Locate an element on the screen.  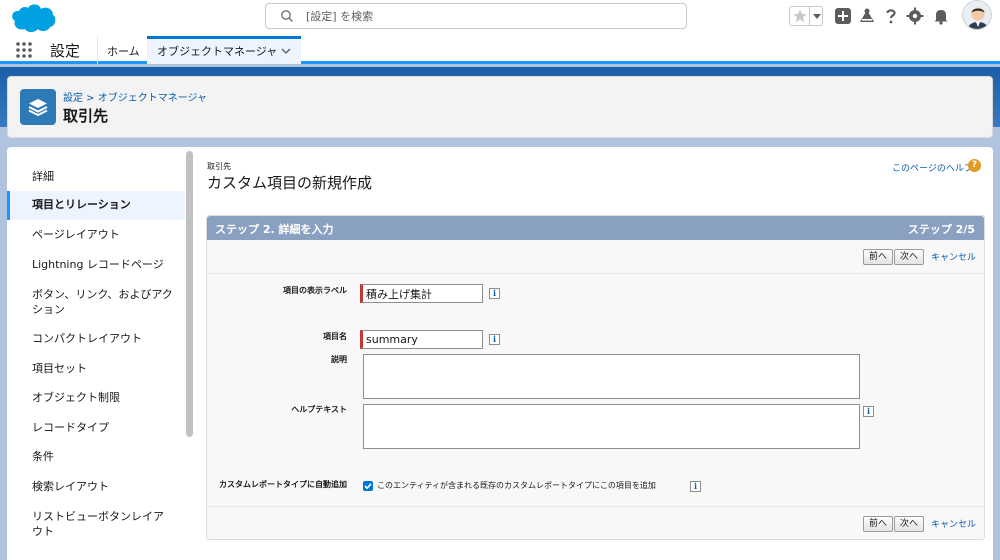
report-auto-add-label: カスタムレポートタイプに自動追加 is located at coordinates (283, 484).